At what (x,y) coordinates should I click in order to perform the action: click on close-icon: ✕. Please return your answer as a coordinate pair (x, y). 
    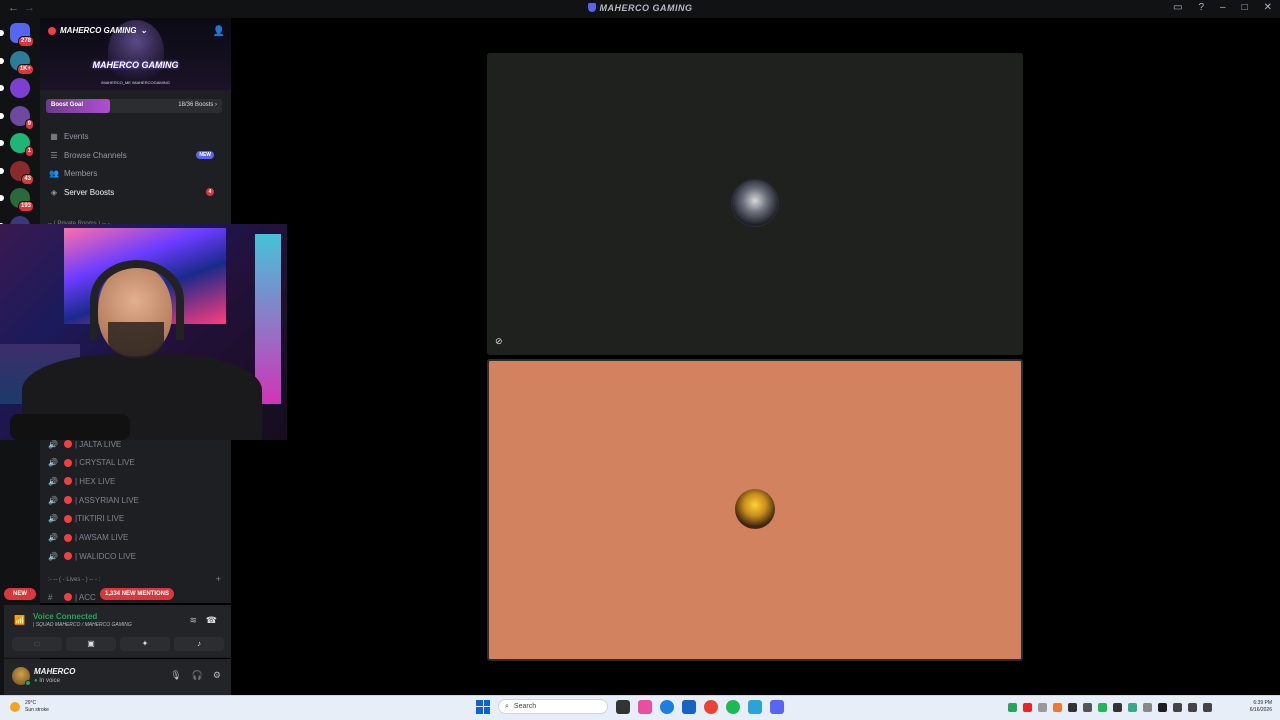
    Looking at the image, I should click on (1268, 7).